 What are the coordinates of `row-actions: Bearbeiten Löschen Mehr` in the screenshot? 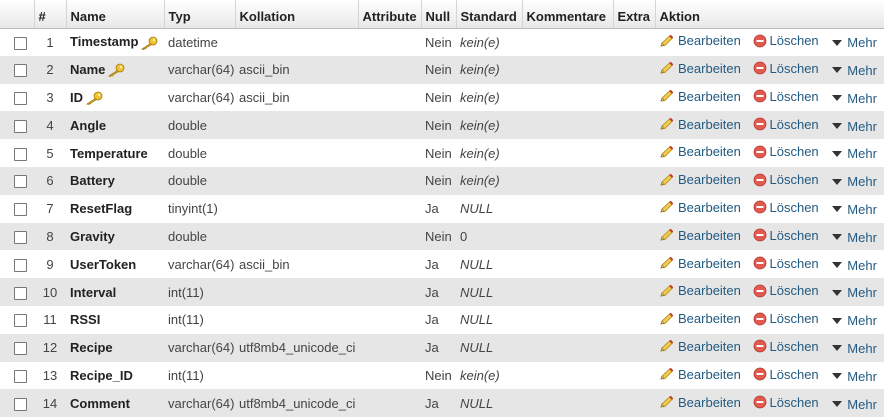 It's located at (769, 70).